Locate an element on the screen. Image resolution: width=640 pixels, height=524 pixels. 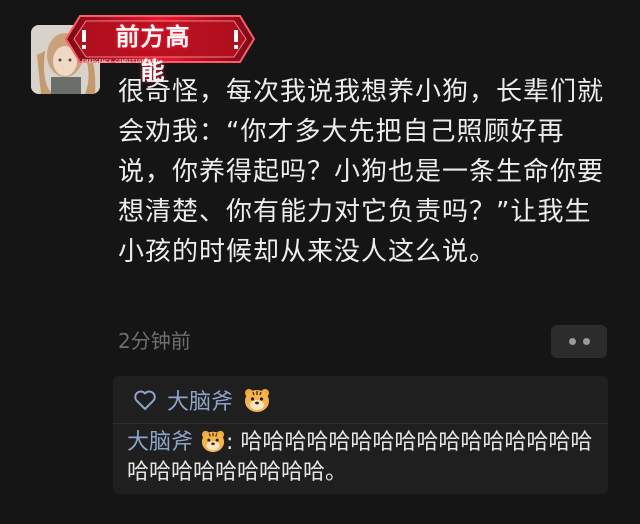
banner-title: 前方高能 is located at coordinates (153, 54).